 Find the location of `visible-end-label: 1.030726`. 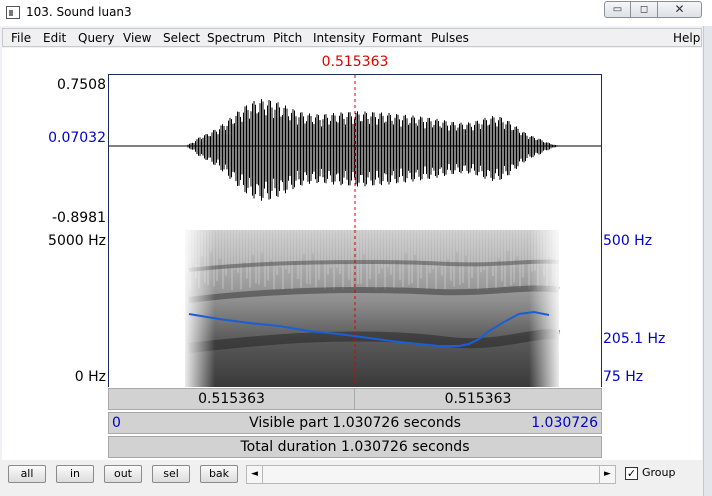

visible-end-label: 1.030726 is located at coordinates (564, 423).